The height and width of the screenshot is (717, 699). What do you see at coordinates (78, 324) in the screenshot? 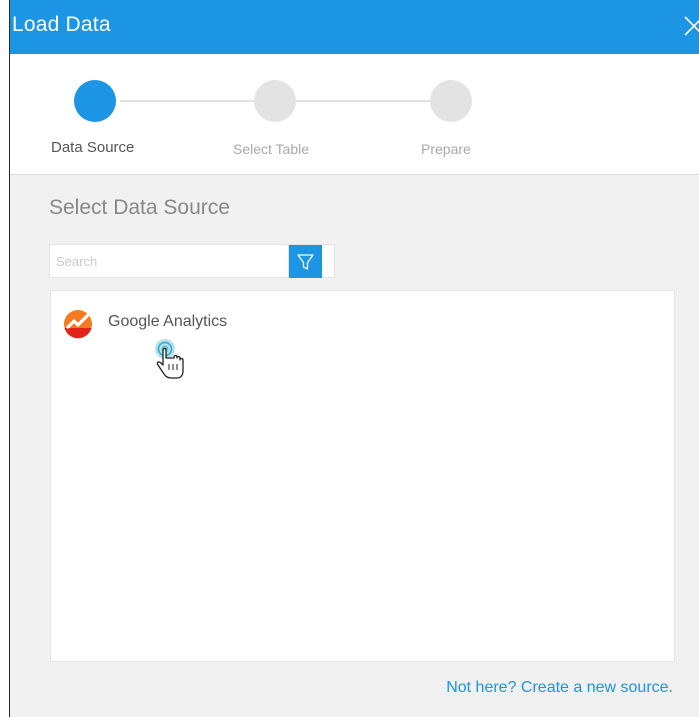
I see `google-analytics-icon` at bounding box center [78, 324].